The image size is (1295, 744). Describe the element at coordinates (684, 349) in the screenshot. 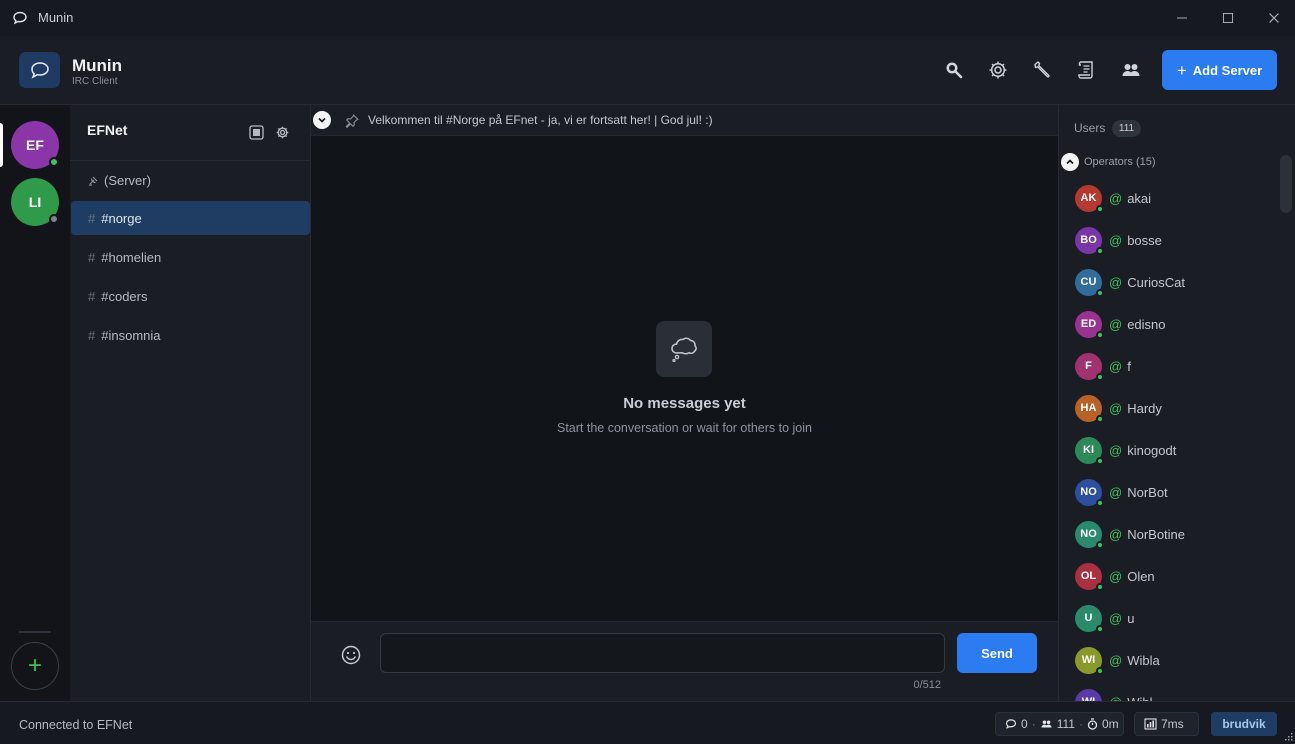

I see `thought-bubble-icon` at that location.